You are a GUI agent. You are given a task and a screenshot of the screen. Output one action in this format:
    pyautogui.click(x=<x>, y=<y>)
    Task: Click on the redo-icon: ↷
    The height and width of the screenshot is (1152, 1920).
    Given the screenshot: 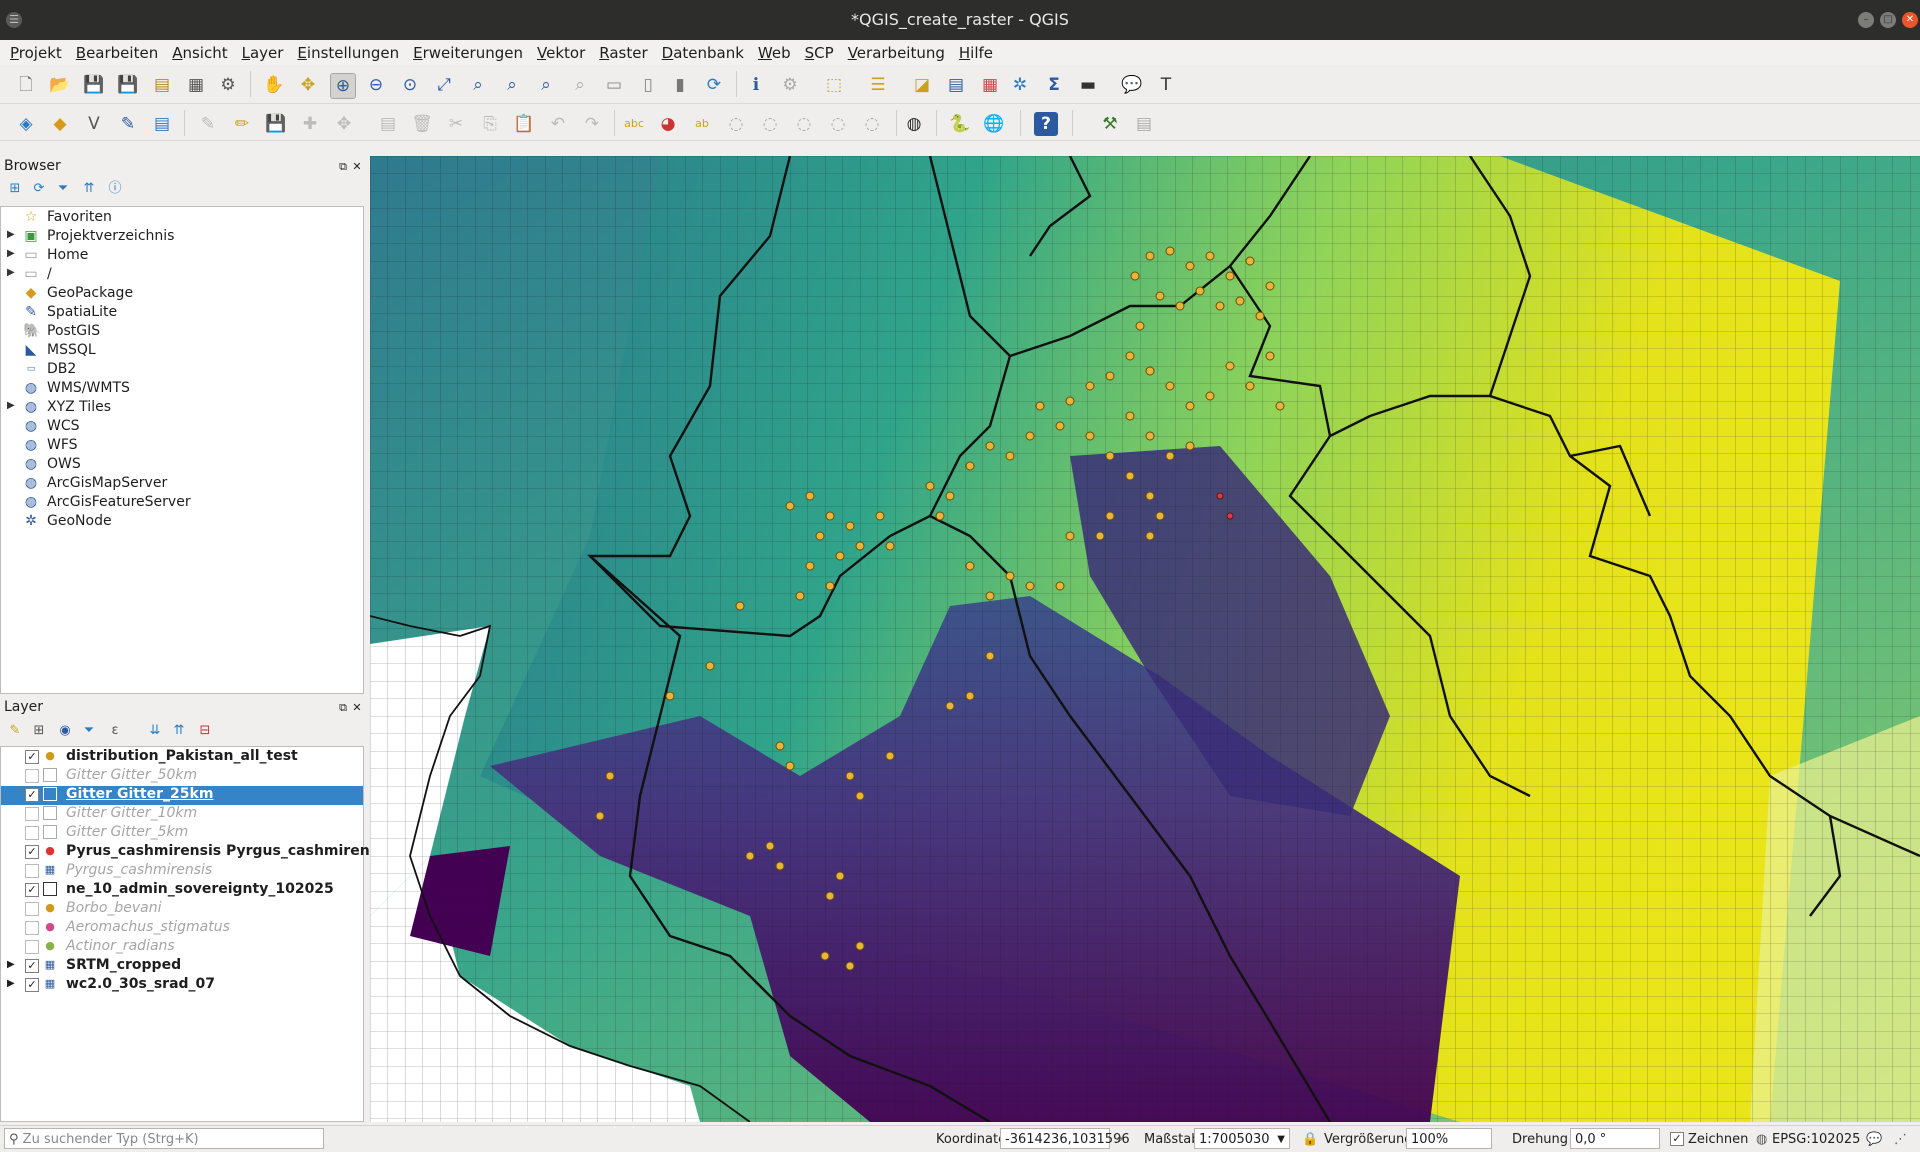 What is the action you would take?
    pyautogui.click(x=592, y=124)
    